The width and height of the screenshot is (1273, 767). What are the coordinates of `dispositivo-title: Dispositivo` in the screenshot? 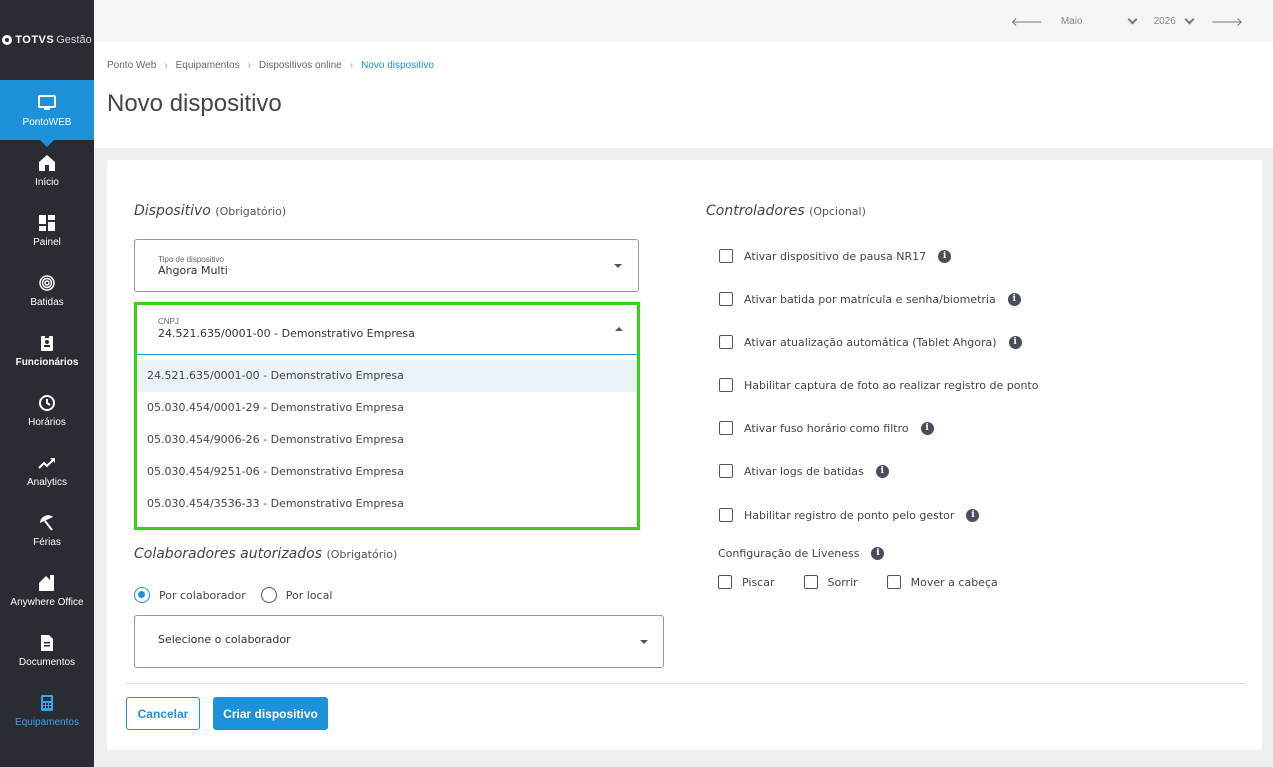 It's located at (172, 211).